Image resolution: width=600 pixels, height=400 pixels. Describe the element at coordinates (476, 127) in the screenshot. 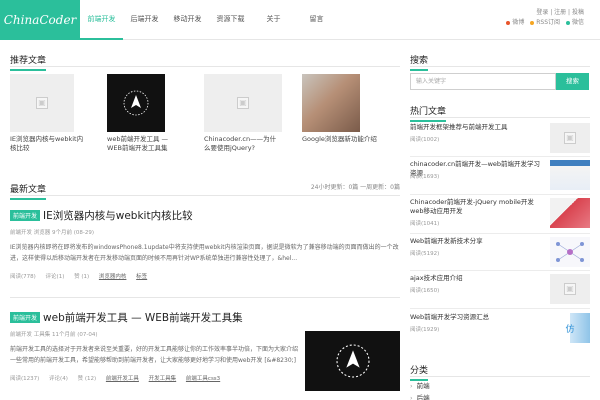

I see `hot-article-title: 前端开发框架推荐与前端开发工具` at that location.